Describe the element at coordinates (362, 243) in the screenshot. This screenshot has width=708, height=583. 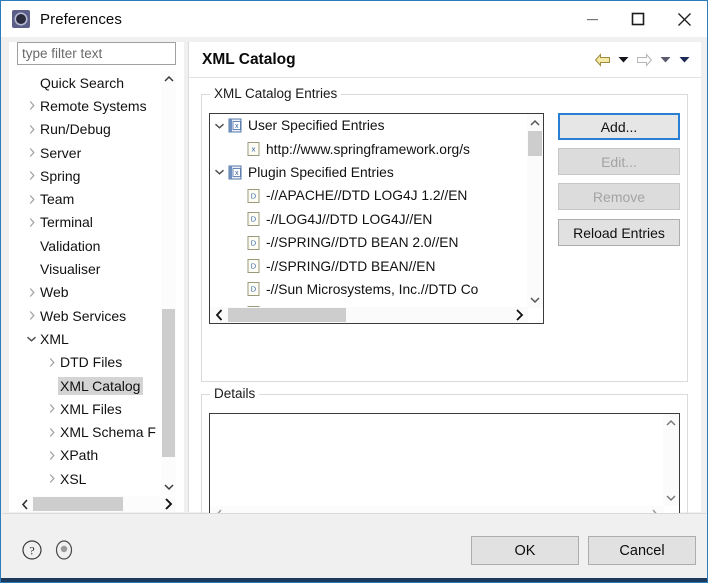
I see `catalog-entry-label: -//SPRING//DTD BEAN 2.0//EN` at that location.